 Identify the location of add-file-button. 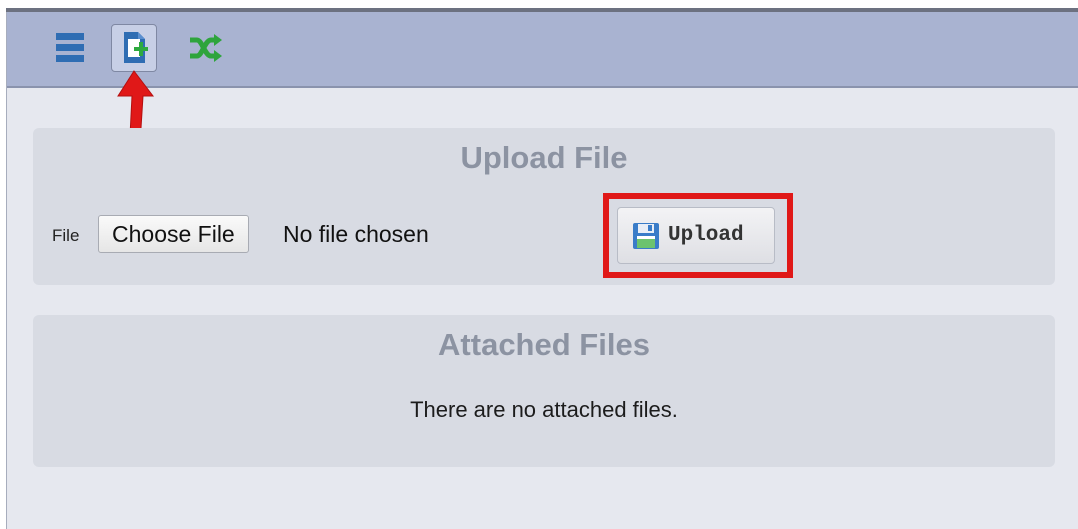
(134, 48).